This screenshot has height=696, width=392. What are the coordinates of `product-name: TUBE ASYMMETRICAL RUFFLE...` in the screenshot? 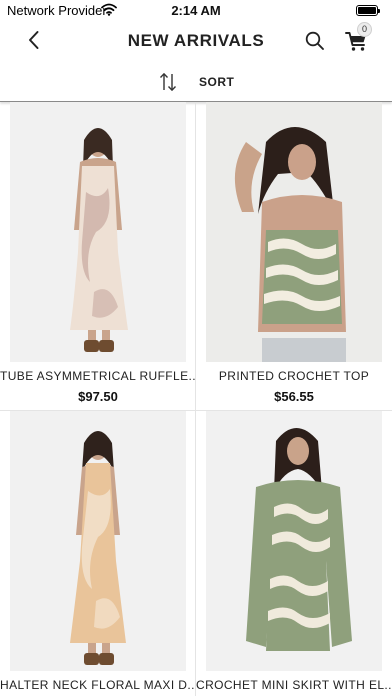 It's located at (98, 376).